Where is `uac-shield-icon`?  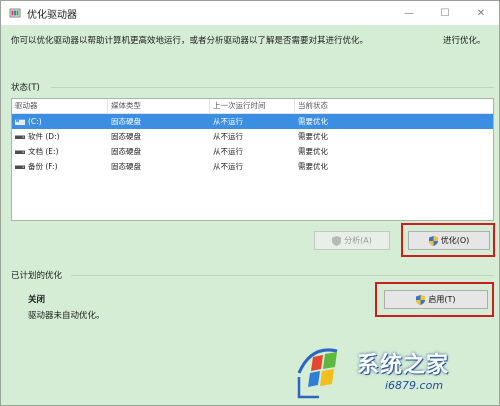 uac-shield-icon is located at coordinates (337, 240).